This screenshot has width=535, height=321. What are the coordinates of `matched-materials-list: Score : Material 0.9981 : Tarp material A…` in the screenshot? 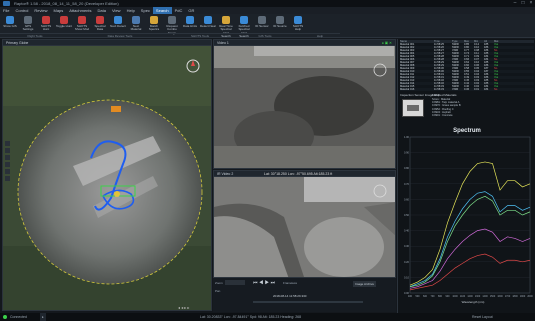 It's located at (446, 107).